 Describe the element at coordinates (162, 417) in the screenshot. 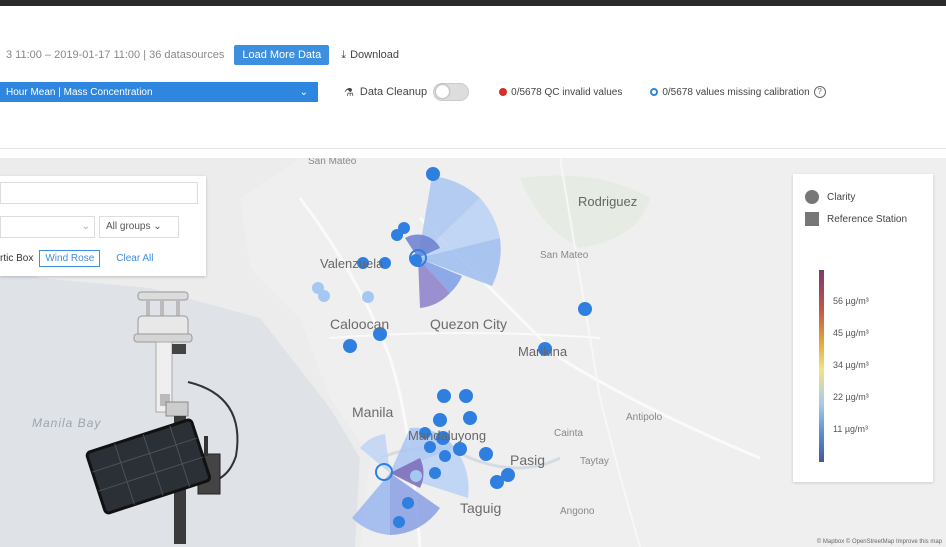

I see `weather-station-device-icon` at that location.